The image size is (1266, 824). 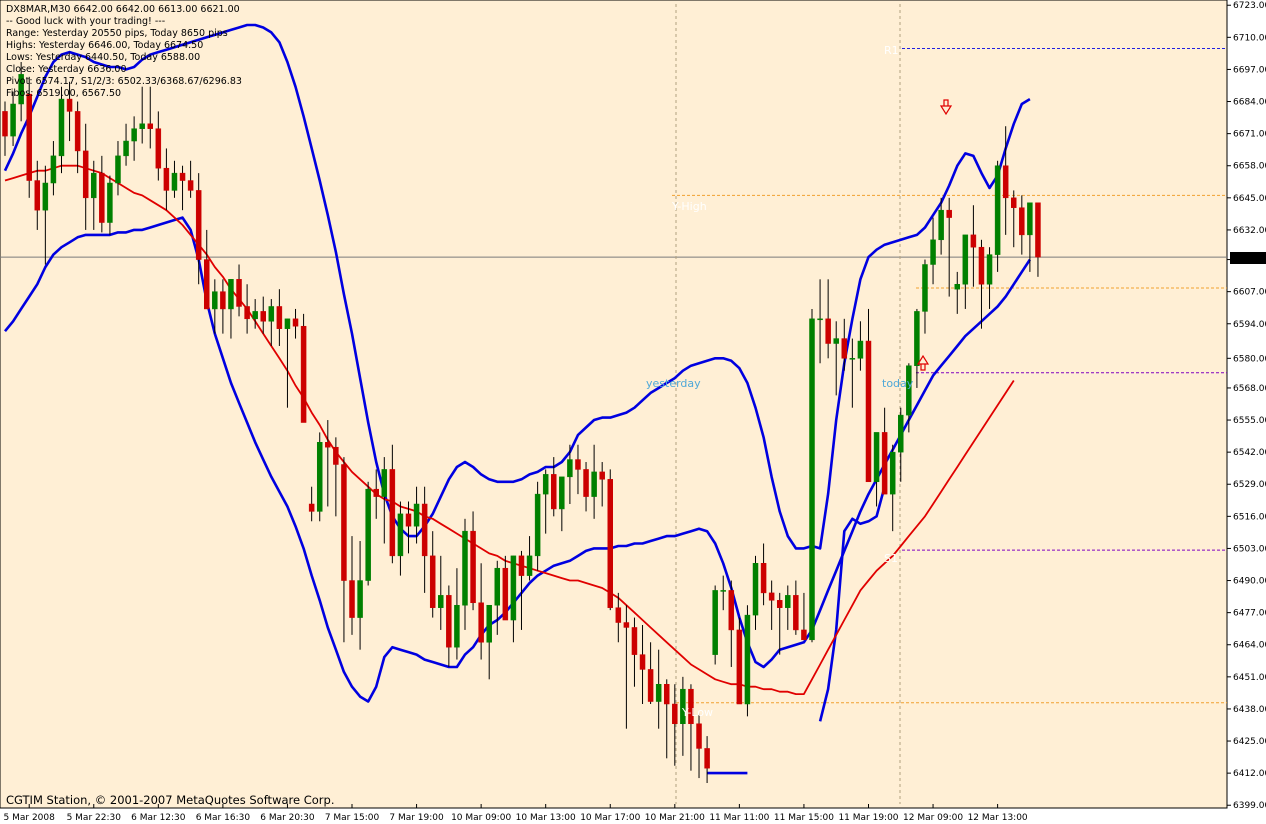 What do you see at coordinates (1249, 325) in the screenshot?
I see `y-tick-label: 6594.00` at bounding box center [1249, 325].